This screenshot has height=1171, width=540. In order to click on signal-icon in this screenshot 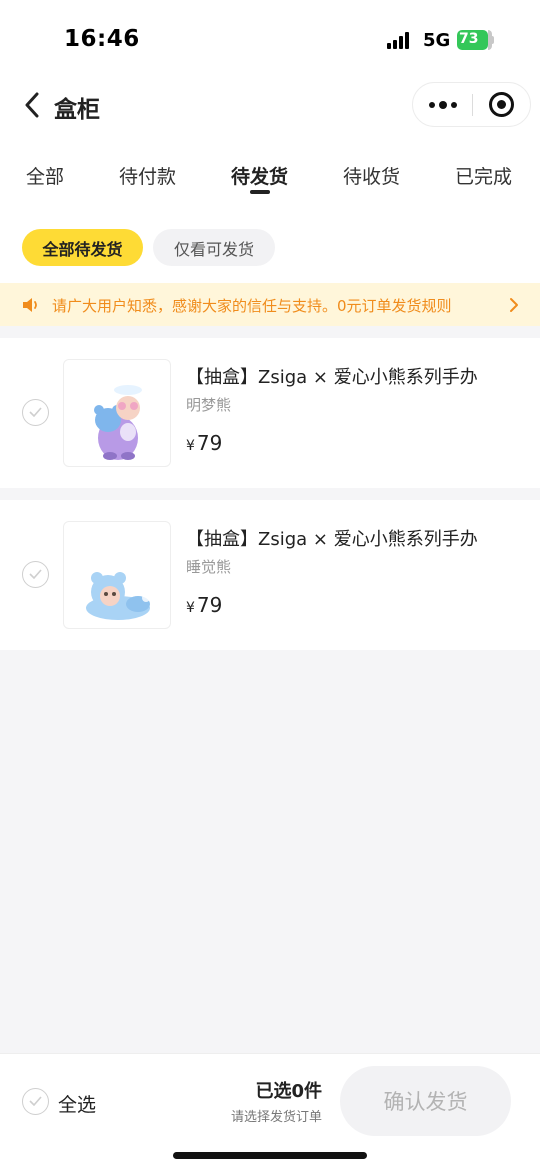, I will do `click(401, 40)`.